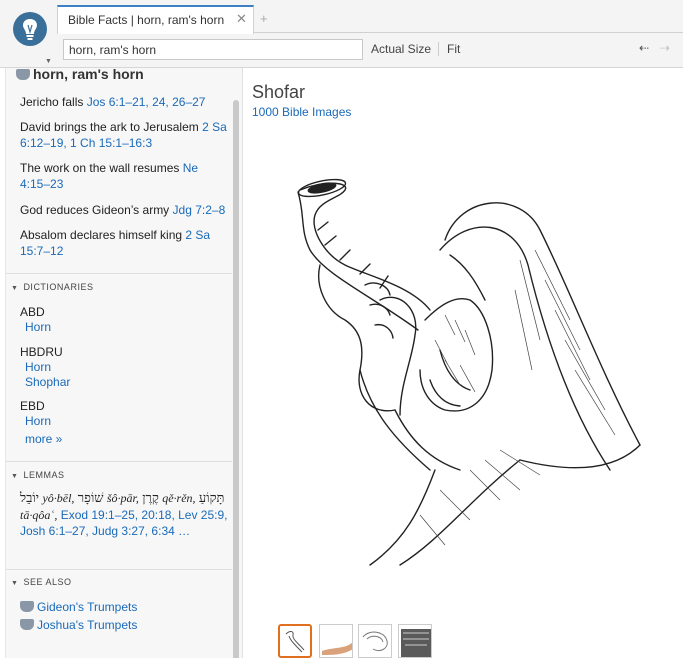  What do you see at coordinates (644, 48) in the screenshot?
I see `back-arrow-icon: ⇠` at bounding box center [644, 48].